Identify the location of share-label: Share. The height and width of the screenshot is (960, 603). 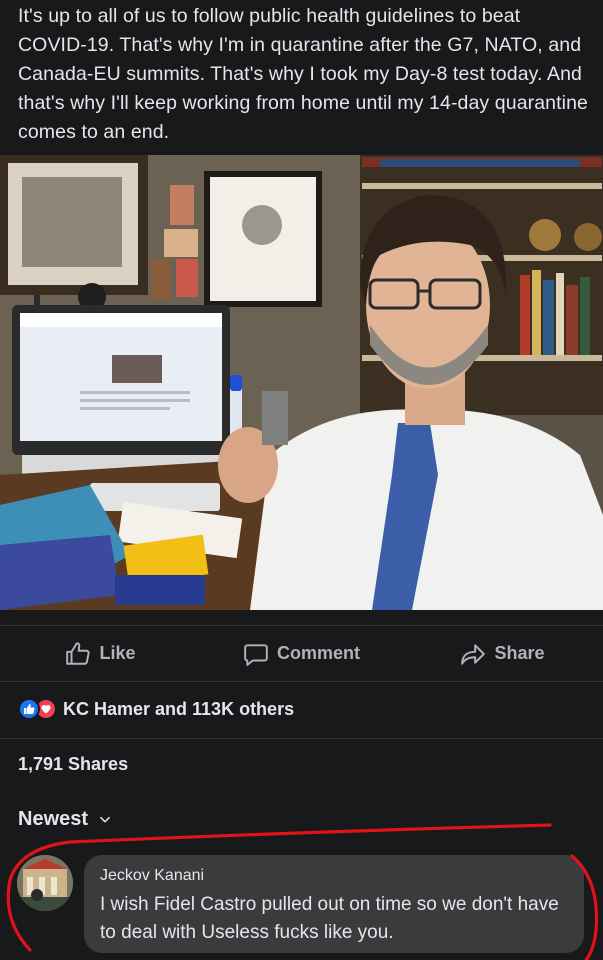
(519, 653).